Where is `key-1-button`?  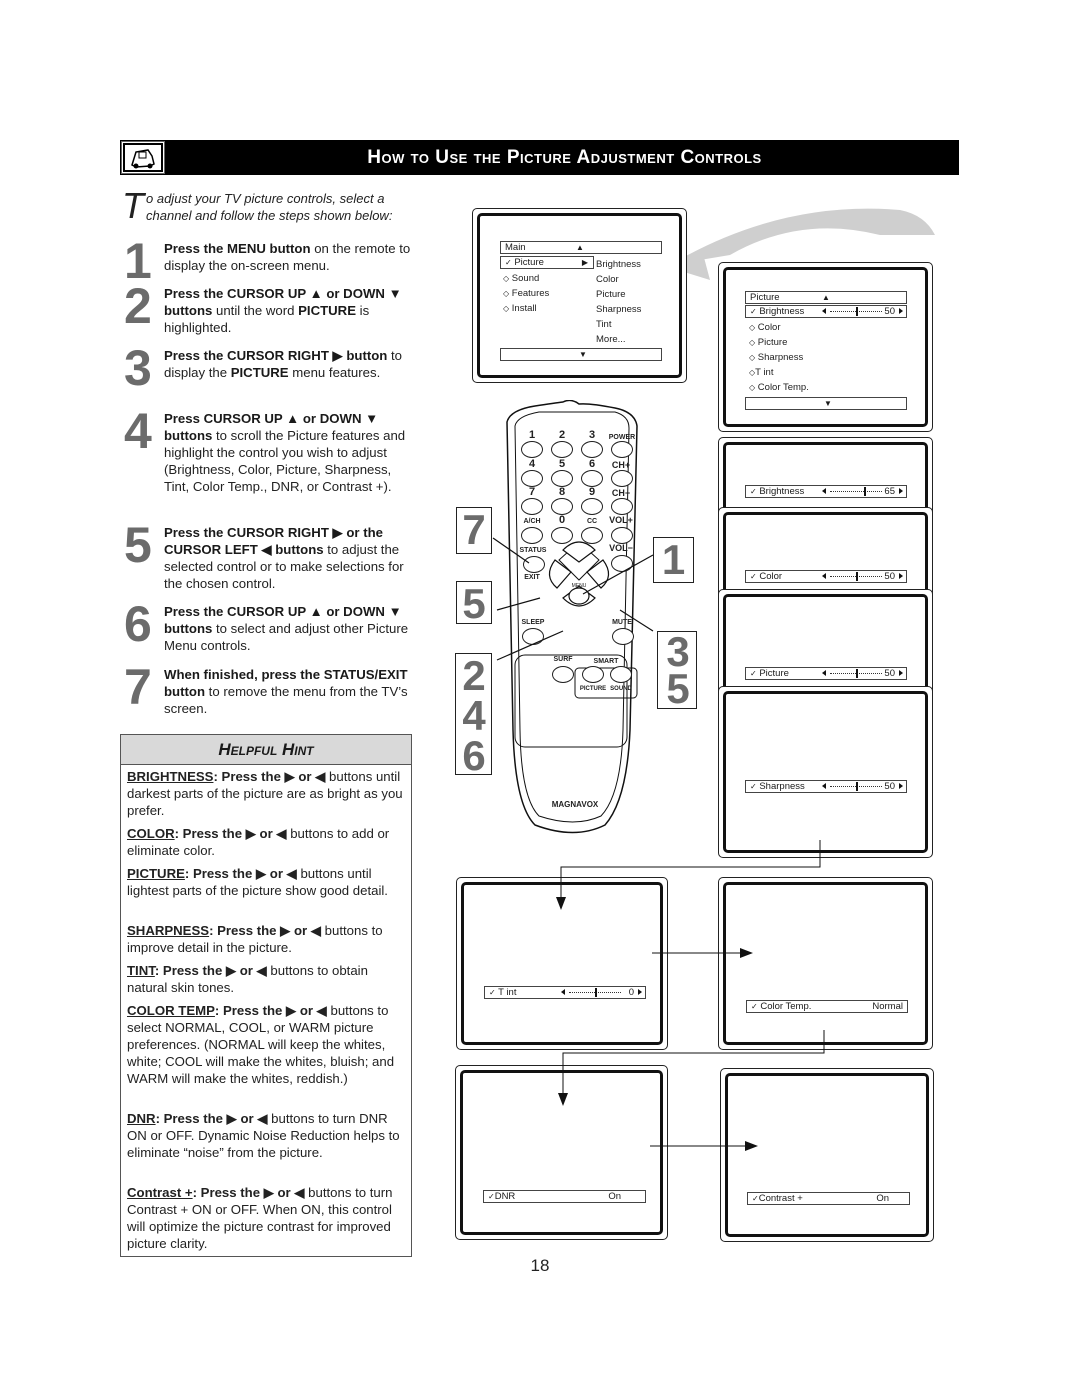 key-1-button is located at coordinates (532, 449).